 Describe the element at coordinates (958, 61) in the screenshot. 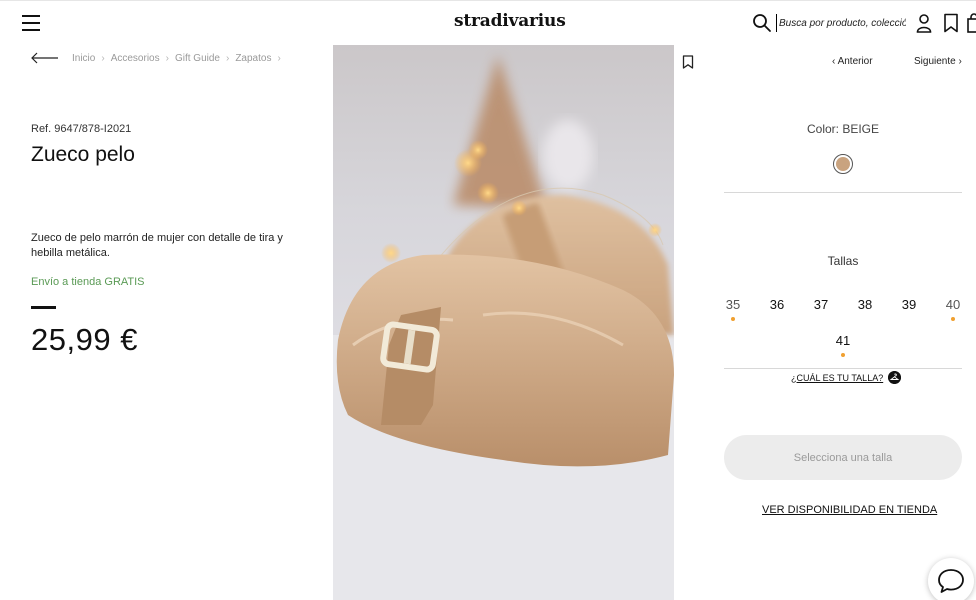

I see `chevron-right-icon: ›` at that location.